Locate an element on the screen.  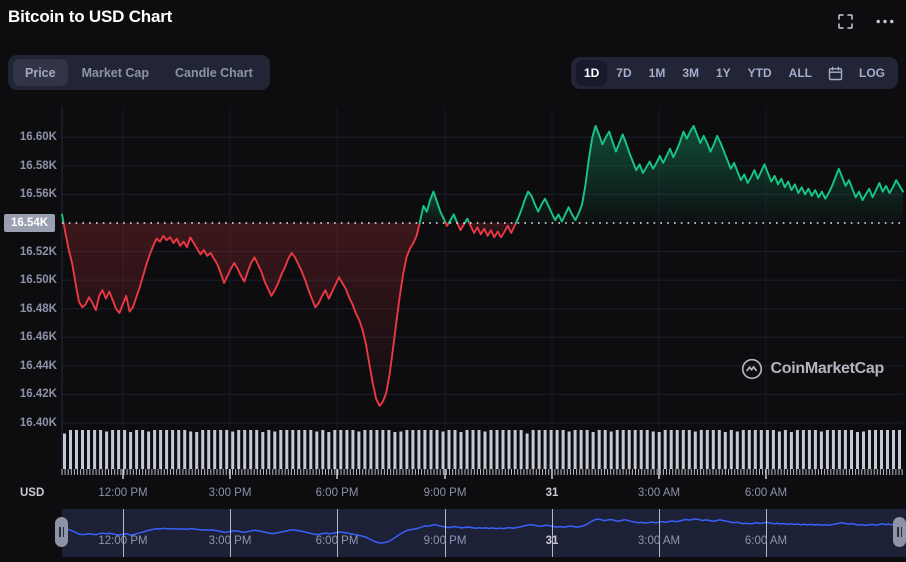
range-1d: 1D is located at coordinates (591, 73).